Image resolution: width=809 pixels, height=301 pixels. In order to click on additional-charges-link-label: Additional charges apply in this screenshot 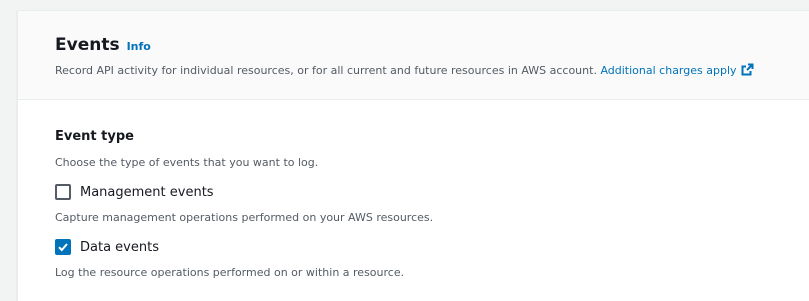, I will do `click(668, 70)`.